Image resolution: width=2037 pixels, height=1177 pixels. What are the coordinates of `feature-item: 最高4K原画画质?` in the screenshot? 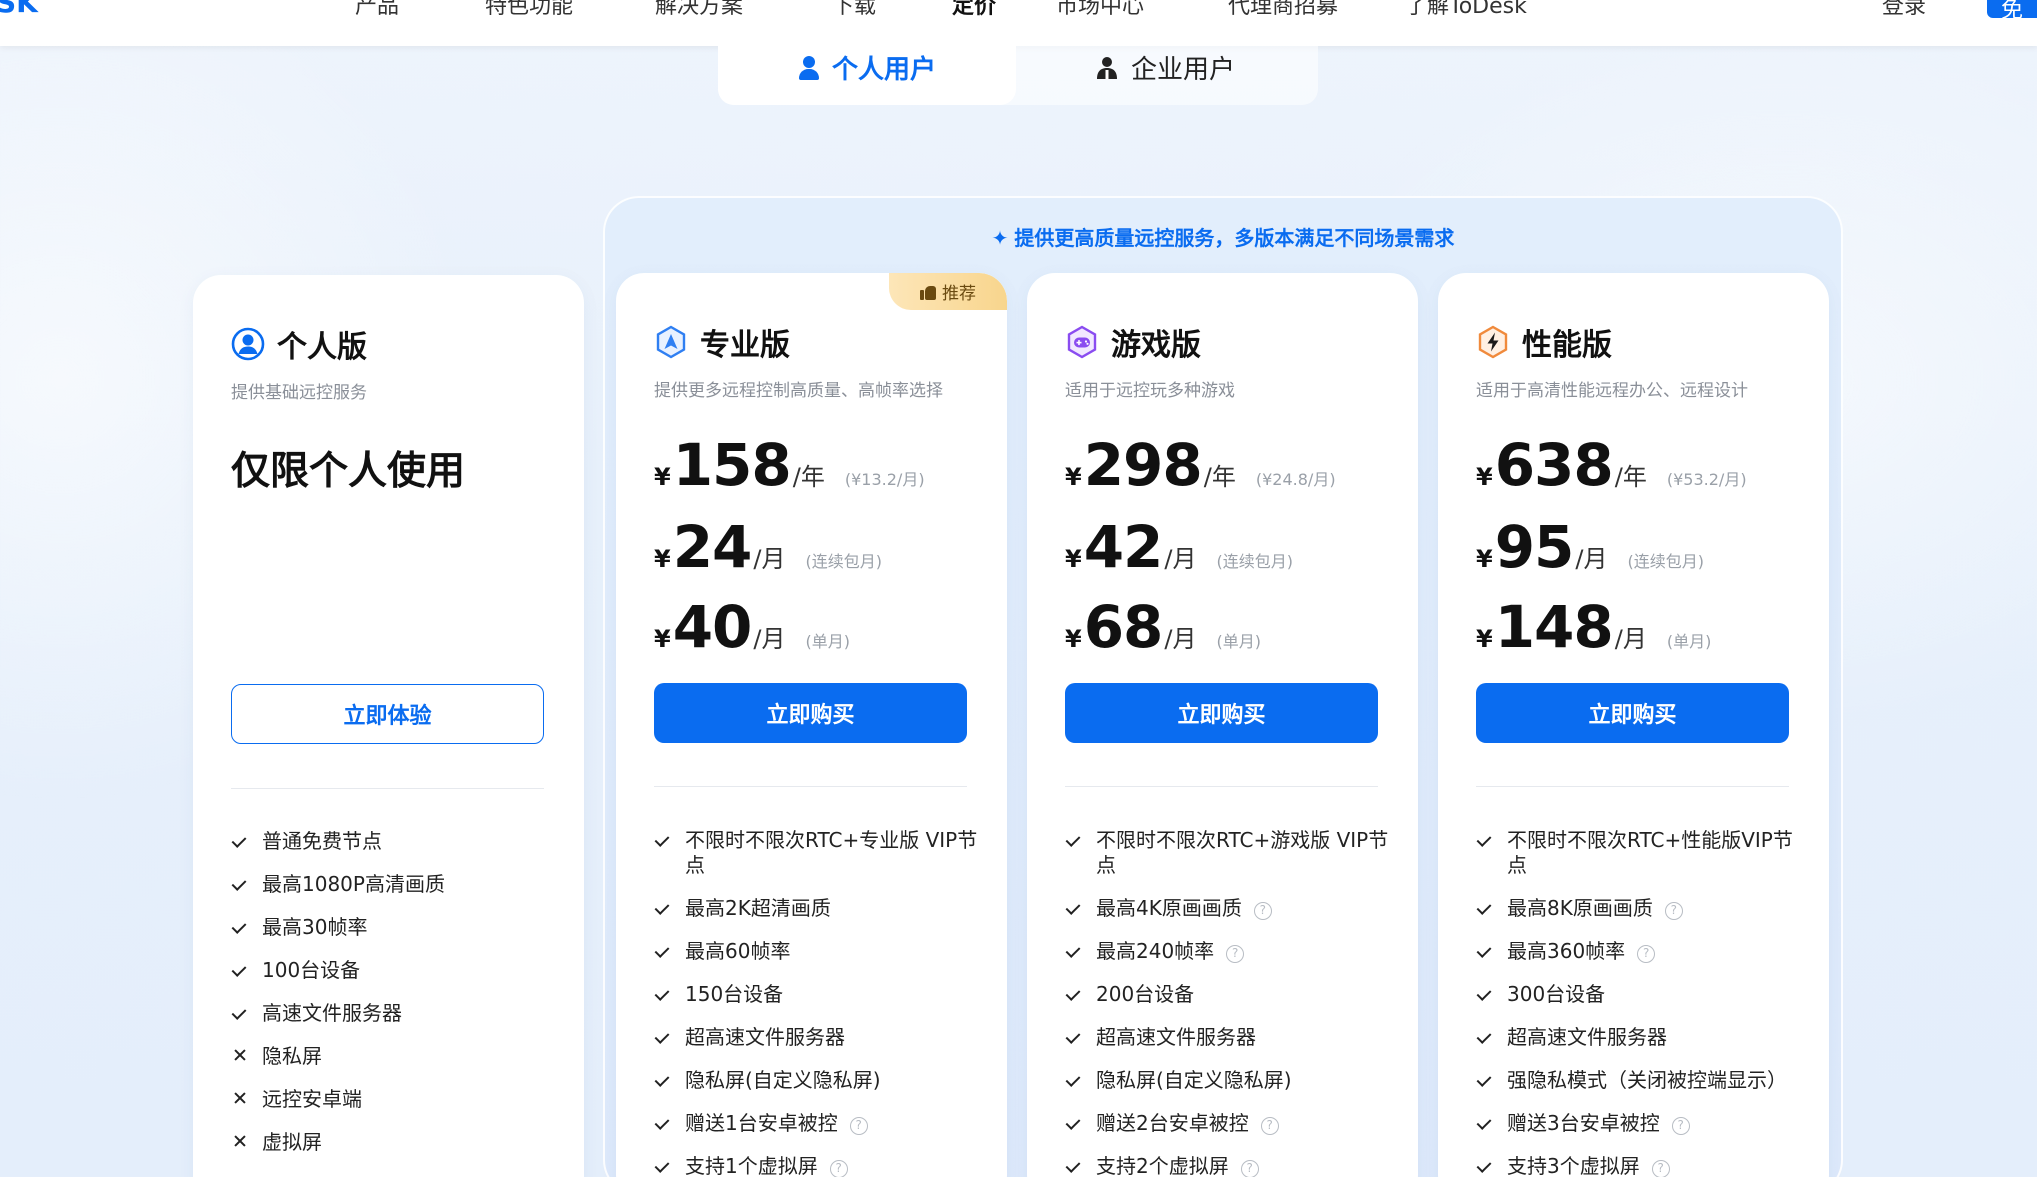 It's located at (1230, 908).